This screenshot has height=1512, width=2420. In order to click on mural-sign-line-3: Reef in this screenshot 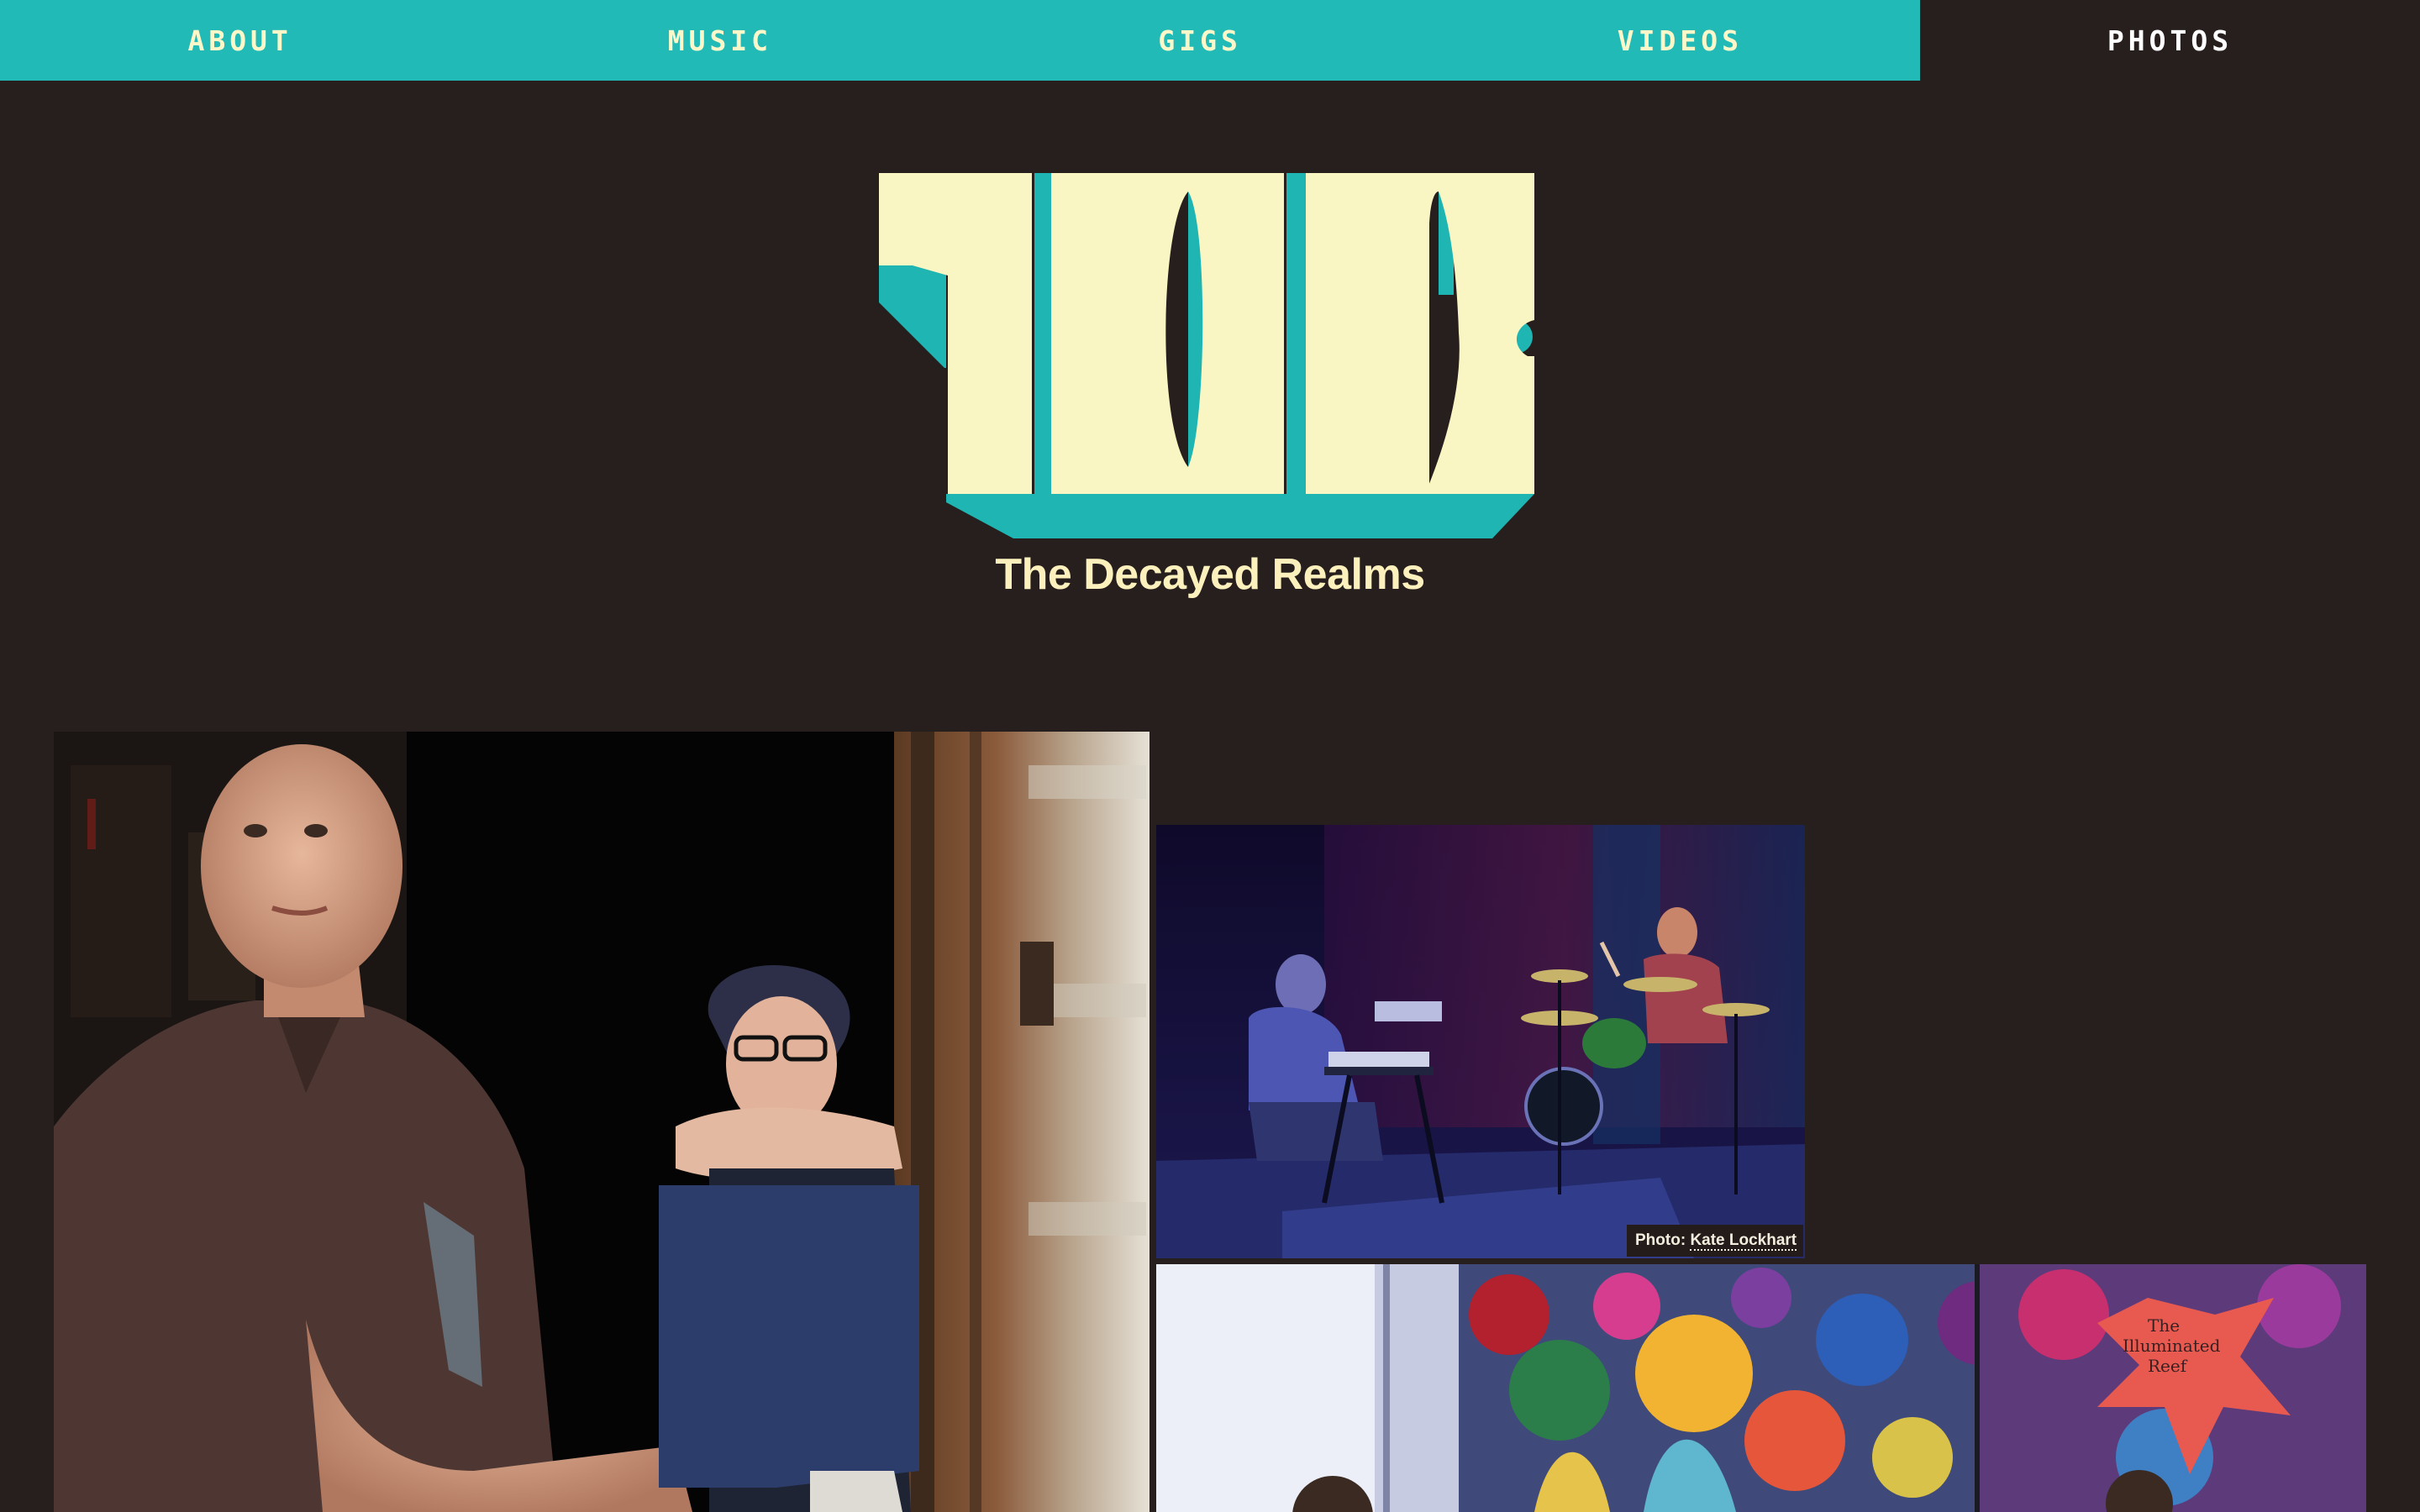, I will do `click(2168, 1366)`.